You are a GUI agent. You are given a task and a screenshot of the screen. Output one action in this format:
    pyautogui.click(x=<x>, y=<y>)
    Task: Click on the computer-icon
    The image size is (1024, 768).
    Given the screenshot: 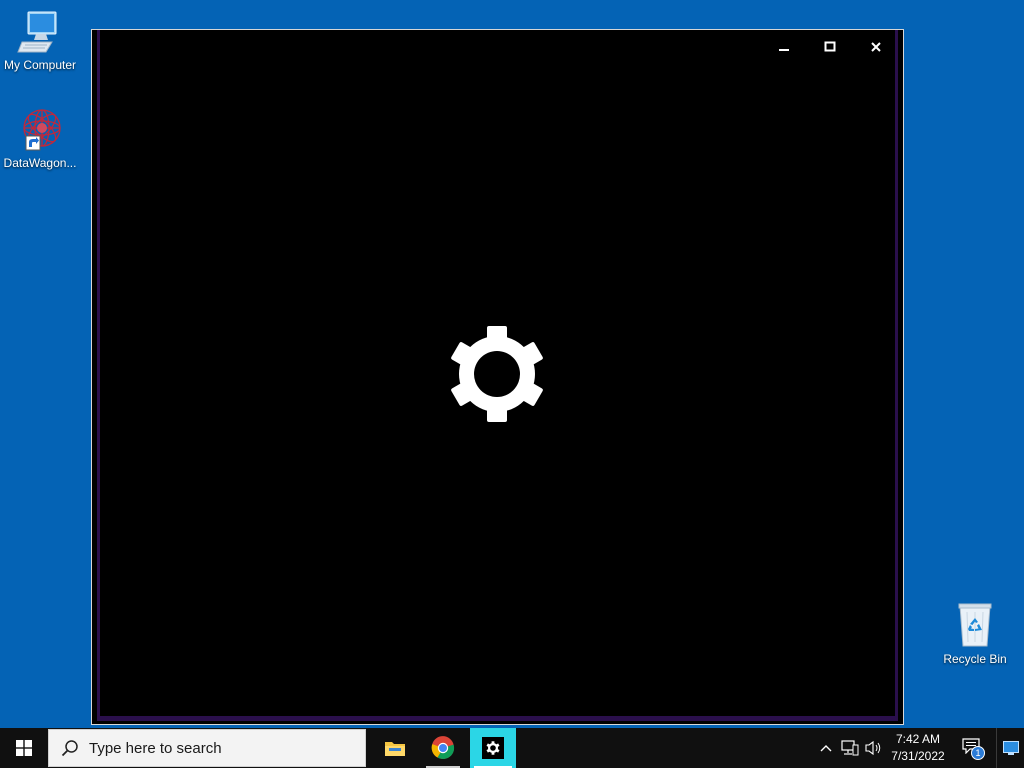 What is the action you would take?
    pyautogui.click(x=40, y=32)
    